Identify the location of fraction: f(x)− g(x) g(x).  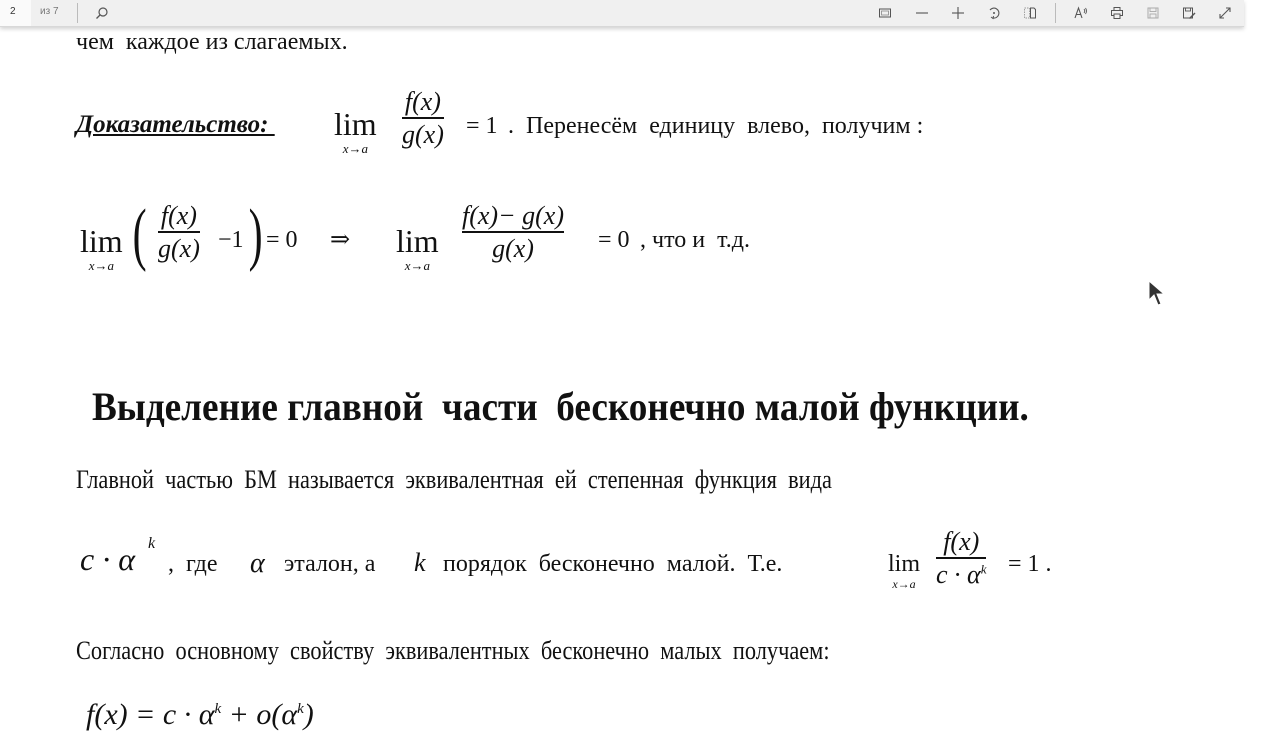
(513, 232).